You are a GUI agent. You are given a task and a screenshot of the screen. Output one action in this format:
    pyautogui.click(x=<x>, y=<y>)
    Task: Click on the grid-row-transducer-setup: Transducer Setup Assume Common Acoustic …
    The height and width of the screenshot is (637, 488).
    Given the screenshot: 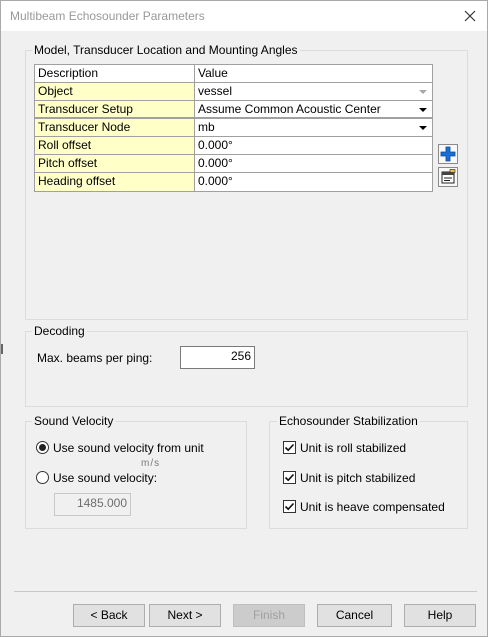 What is the action you would take?
    pyautogui.click(x=233, y=110)
    